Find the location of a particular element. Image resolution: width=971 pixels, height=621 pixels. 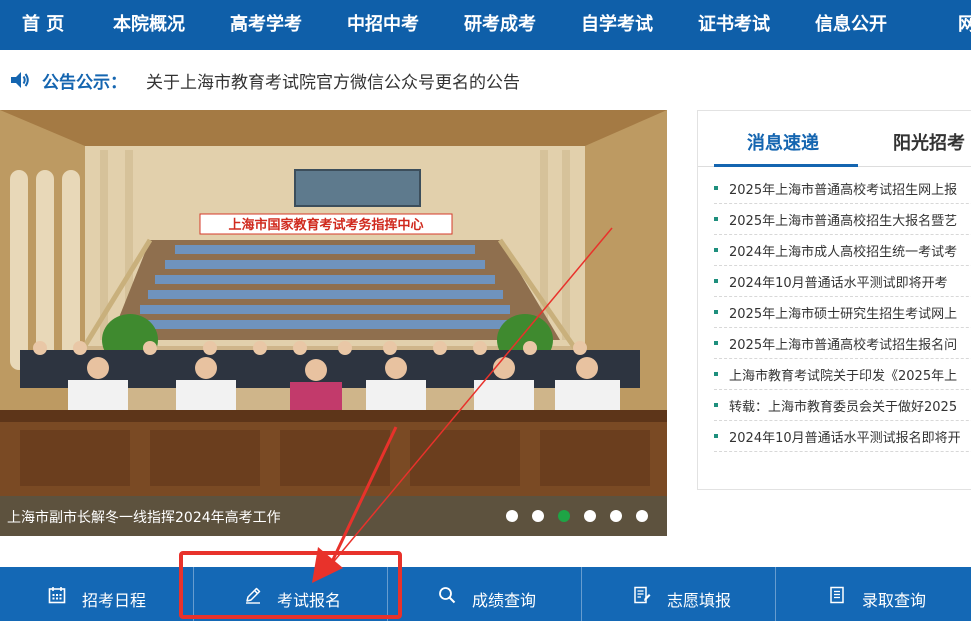

speaker-icon is located at coordinates (20, 80).